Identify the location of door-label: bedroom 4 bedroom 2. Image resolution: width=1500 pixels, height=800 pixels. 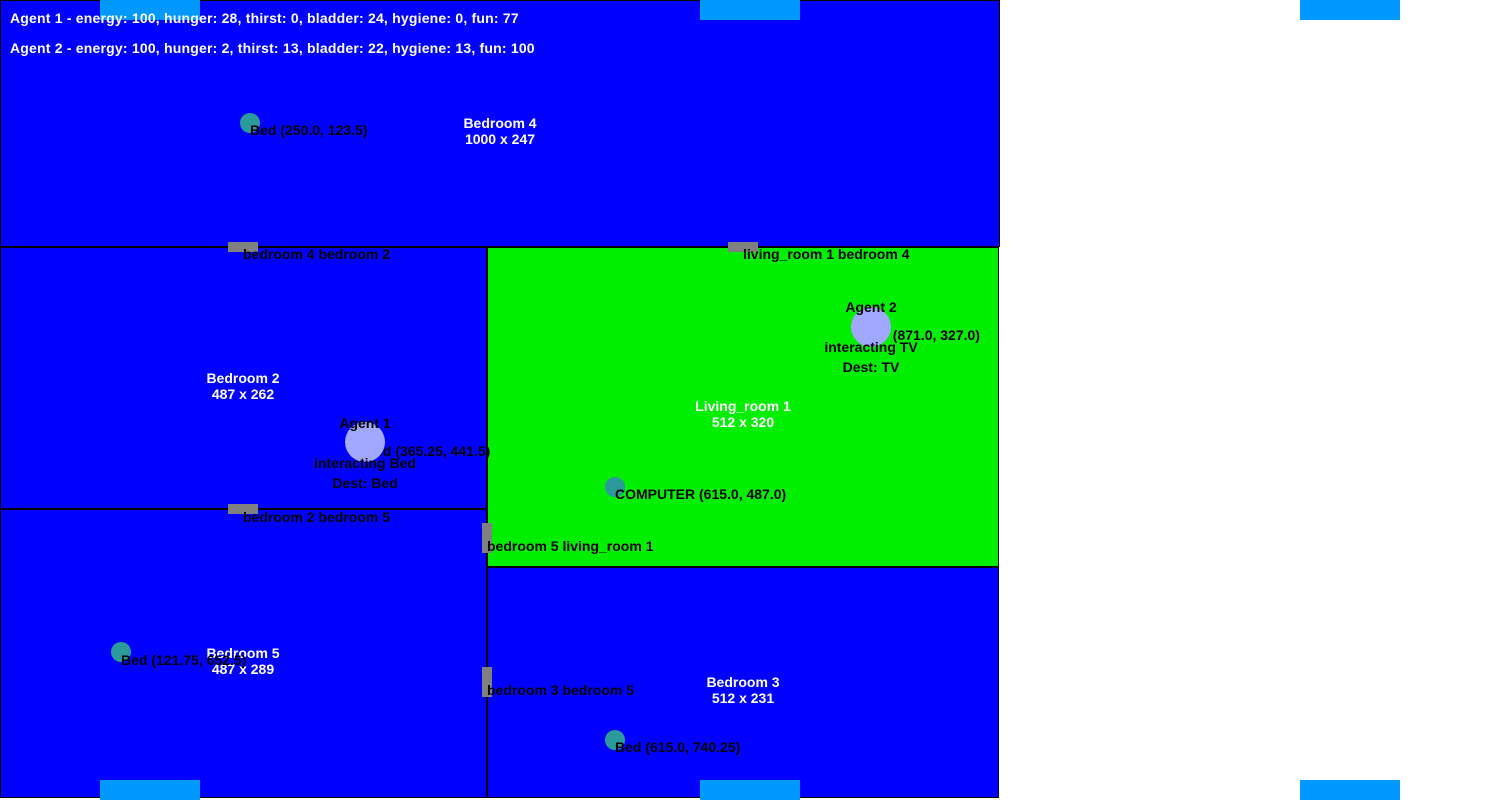
(317, 254).